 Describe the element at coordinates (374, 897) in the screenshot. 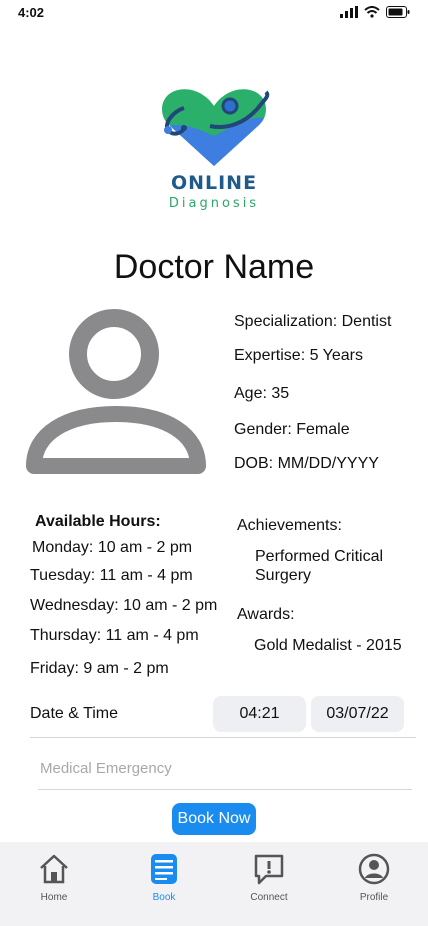

I see `tab-profile-label: Profile` at that location.